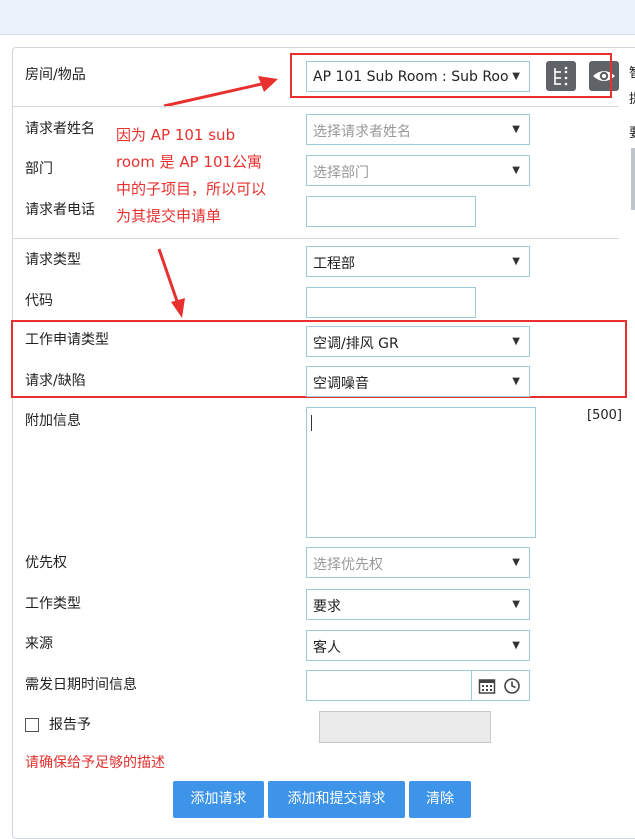 This screenshot has width=635, height=839. I want to click on clear-button: 清除, so click(440, 799).